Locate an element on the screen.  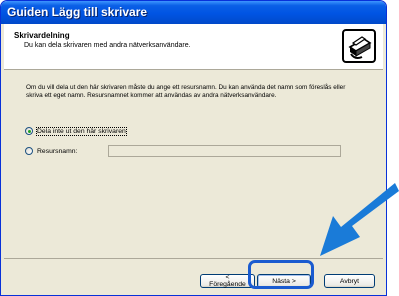
window-title: Guiden Lägg till skrivare is located at coordinates (77, 12).